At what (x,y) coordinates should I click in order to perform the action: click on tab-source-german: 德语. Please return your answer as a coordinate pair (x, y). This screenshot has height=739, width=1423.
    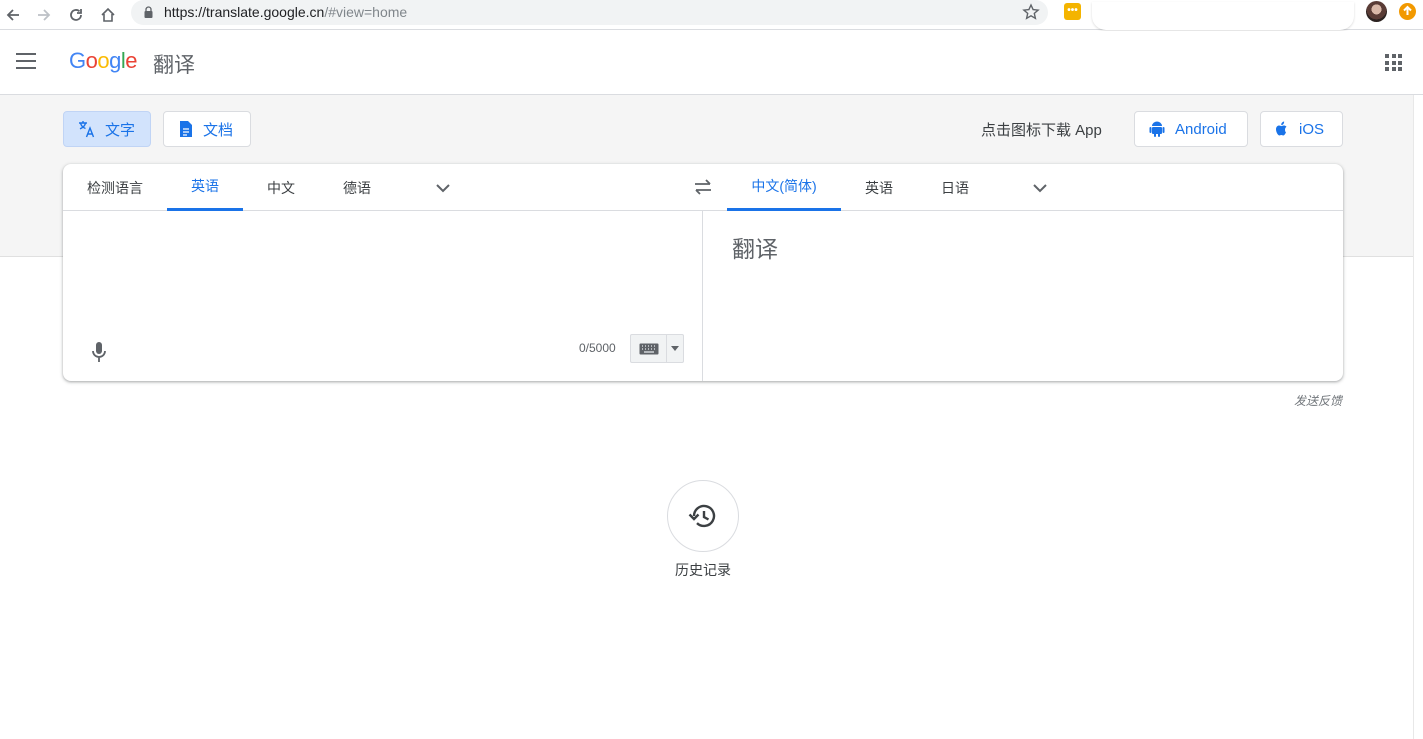
    Looking at the image, I should click on (357, 187).